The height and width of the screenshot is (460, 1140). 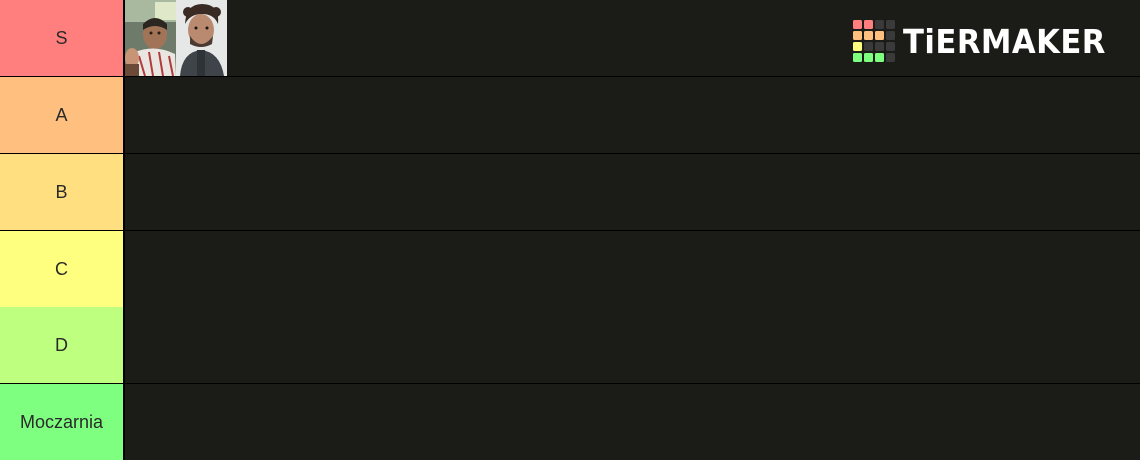 I want to click on tiermaker-logo-icon, so click(x=873, y=41).